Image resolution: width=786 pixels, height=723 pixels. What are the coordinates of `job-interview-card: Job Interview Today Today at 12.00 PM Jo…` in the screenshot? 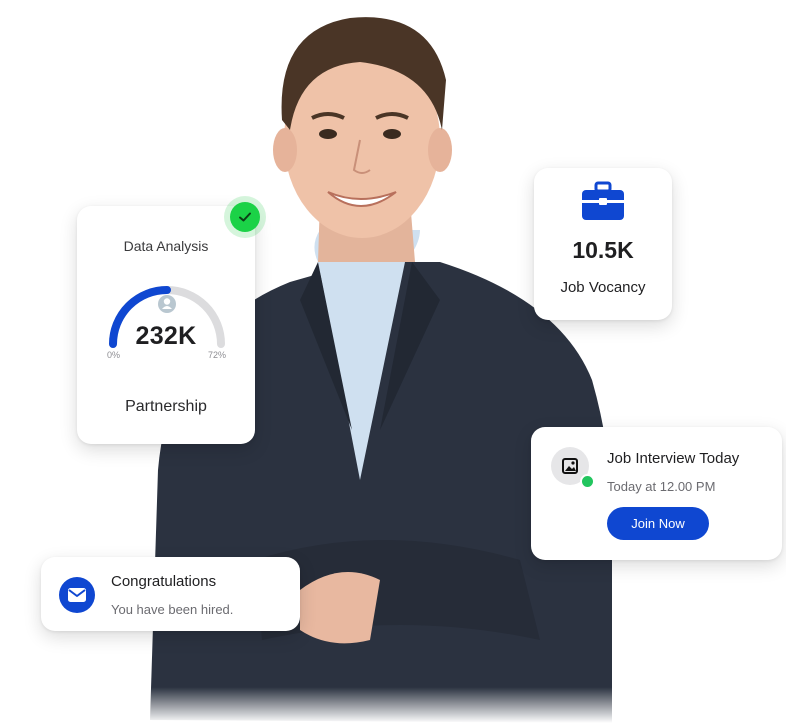 It's located at (656, 493).